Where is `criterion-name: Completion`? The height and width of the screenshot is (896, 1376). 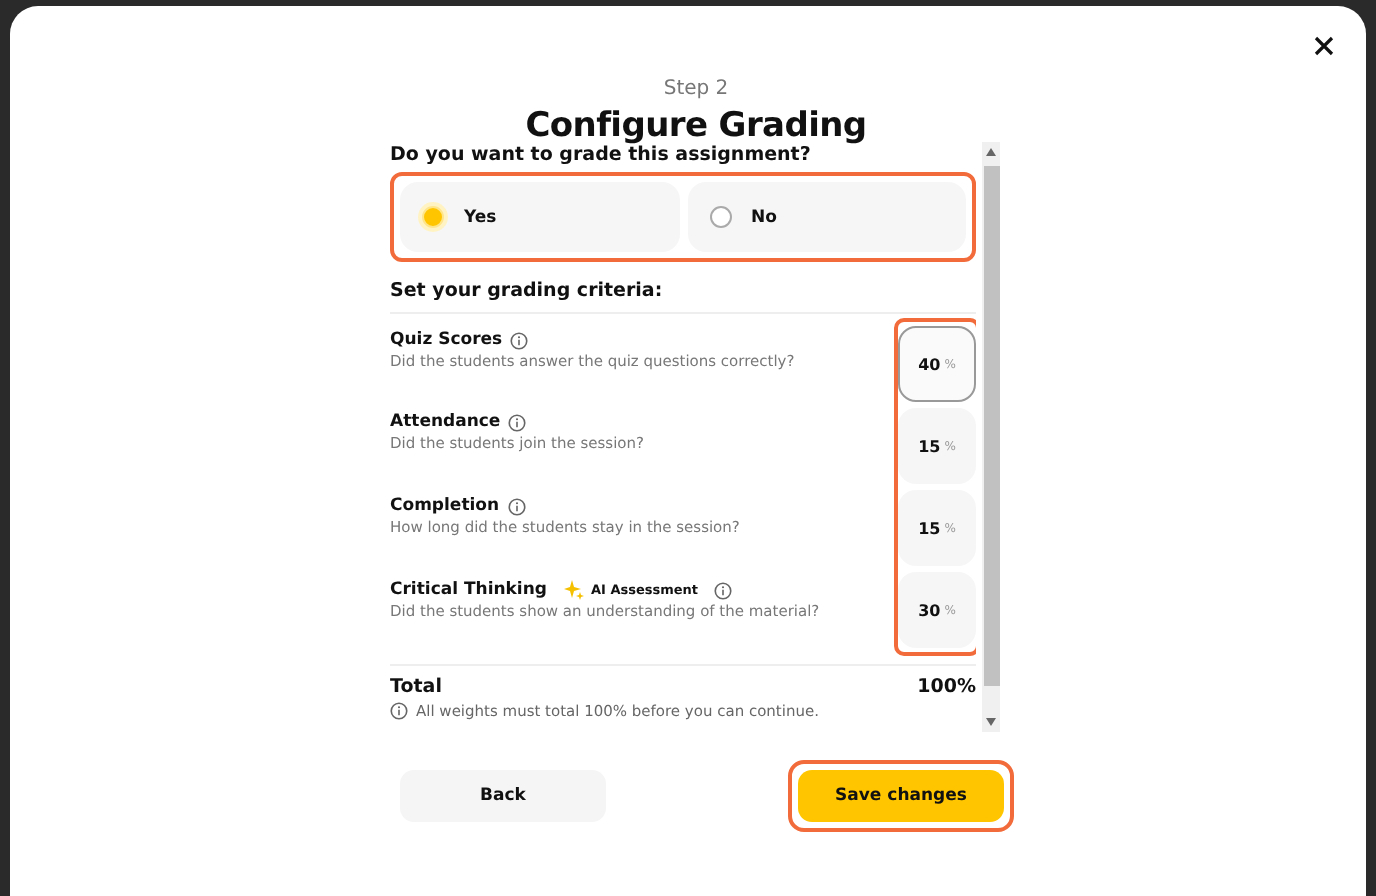
criterion-name: Completion is located at coordinates (445, 506).